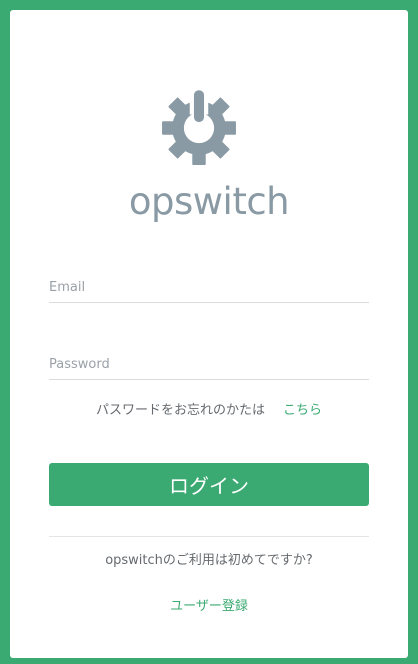 The height and width of the screenshot is (664, 418). What do you see at coordinates (199, 127) in the screenshot?
I see `power-gear-icon` at bounding box center [199, 127].